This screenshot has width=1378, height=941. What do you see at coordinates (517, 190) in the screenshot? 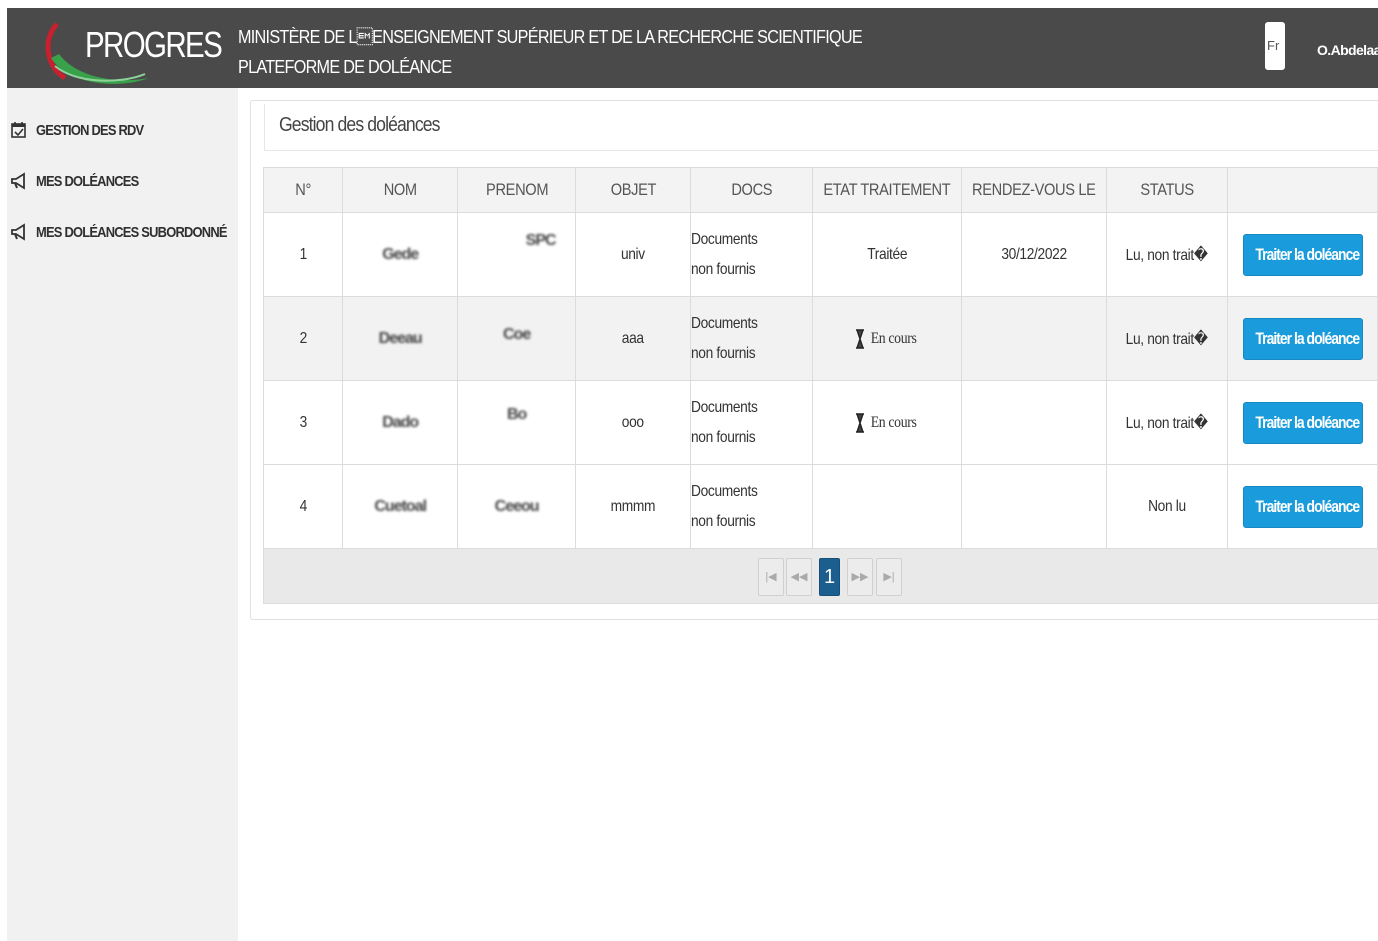
I see `column-header-prenom: PRENOM` at bounding box center [517, 190].